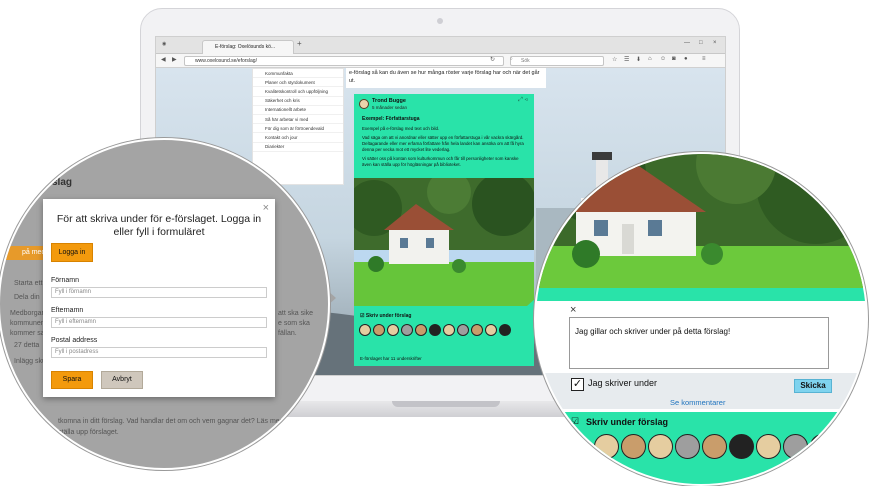  Describe the element at coordinates (298, 120) in the screenshot. I see `sidebar-item: Så här arbetar vi med` at that location.